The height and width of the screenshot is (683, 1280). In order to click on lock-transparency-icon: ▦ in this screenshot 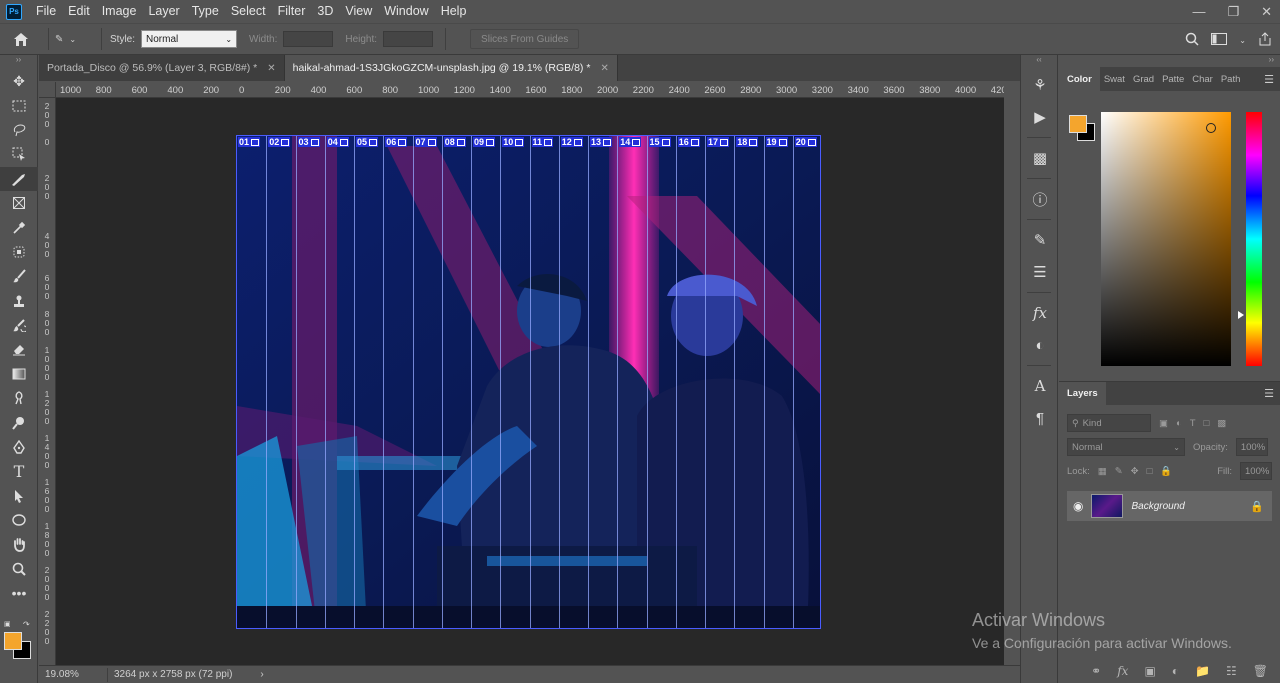, I will do `click(1102, 471)`.